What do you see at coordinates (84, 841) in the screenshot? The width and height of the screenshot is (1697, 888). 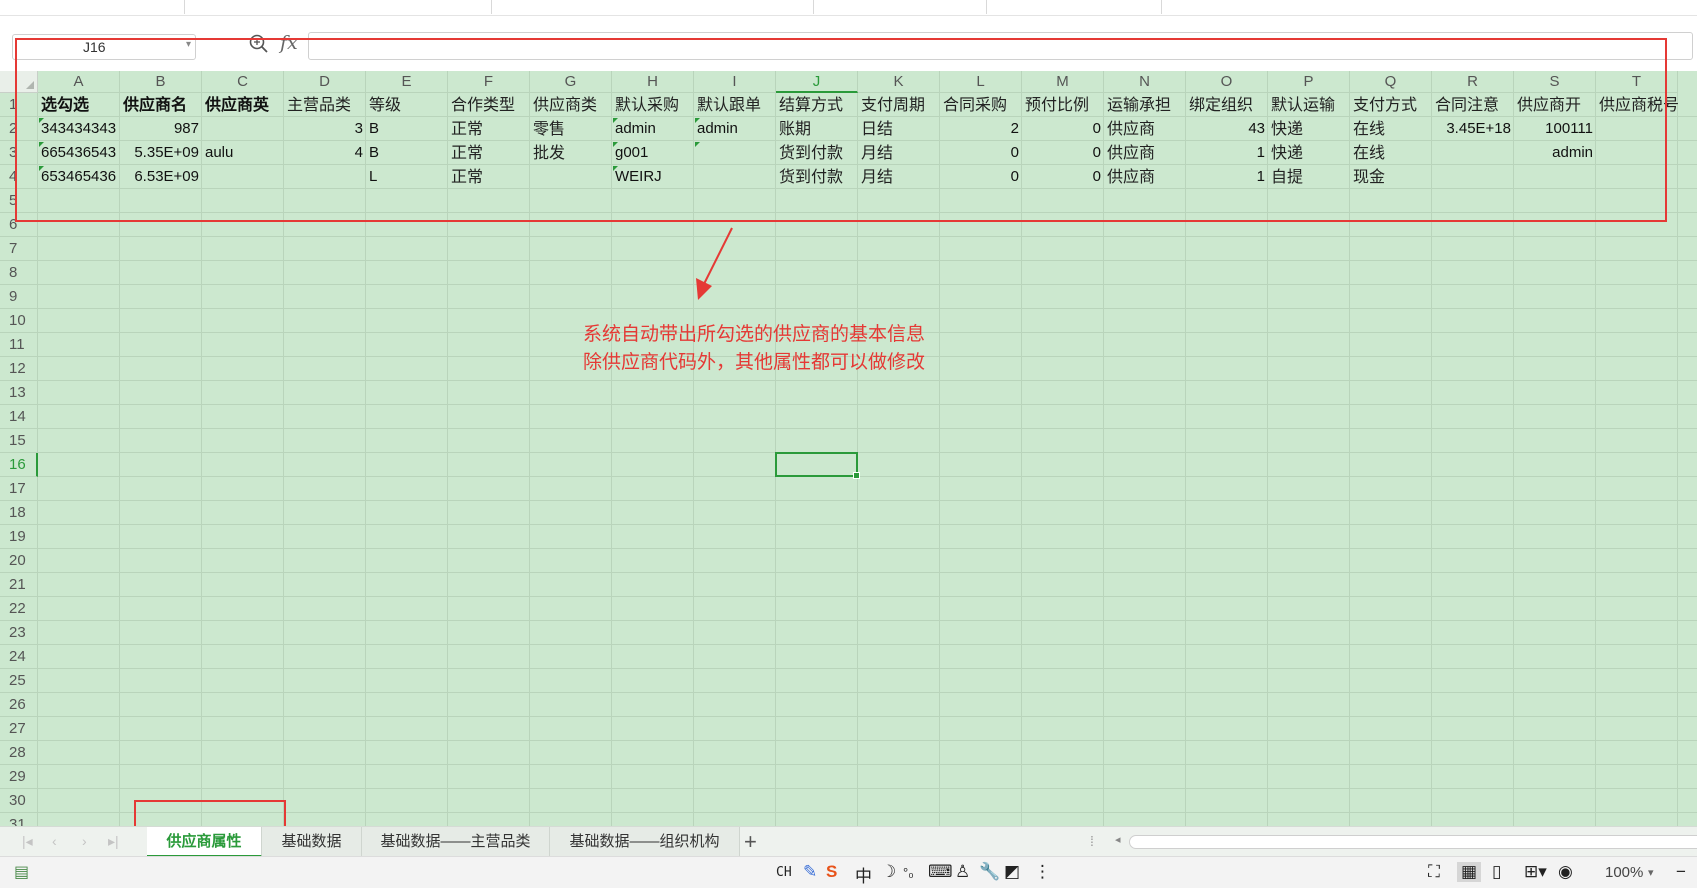 I see `tab-next-icon: ›` at bounding box center [84, 841].